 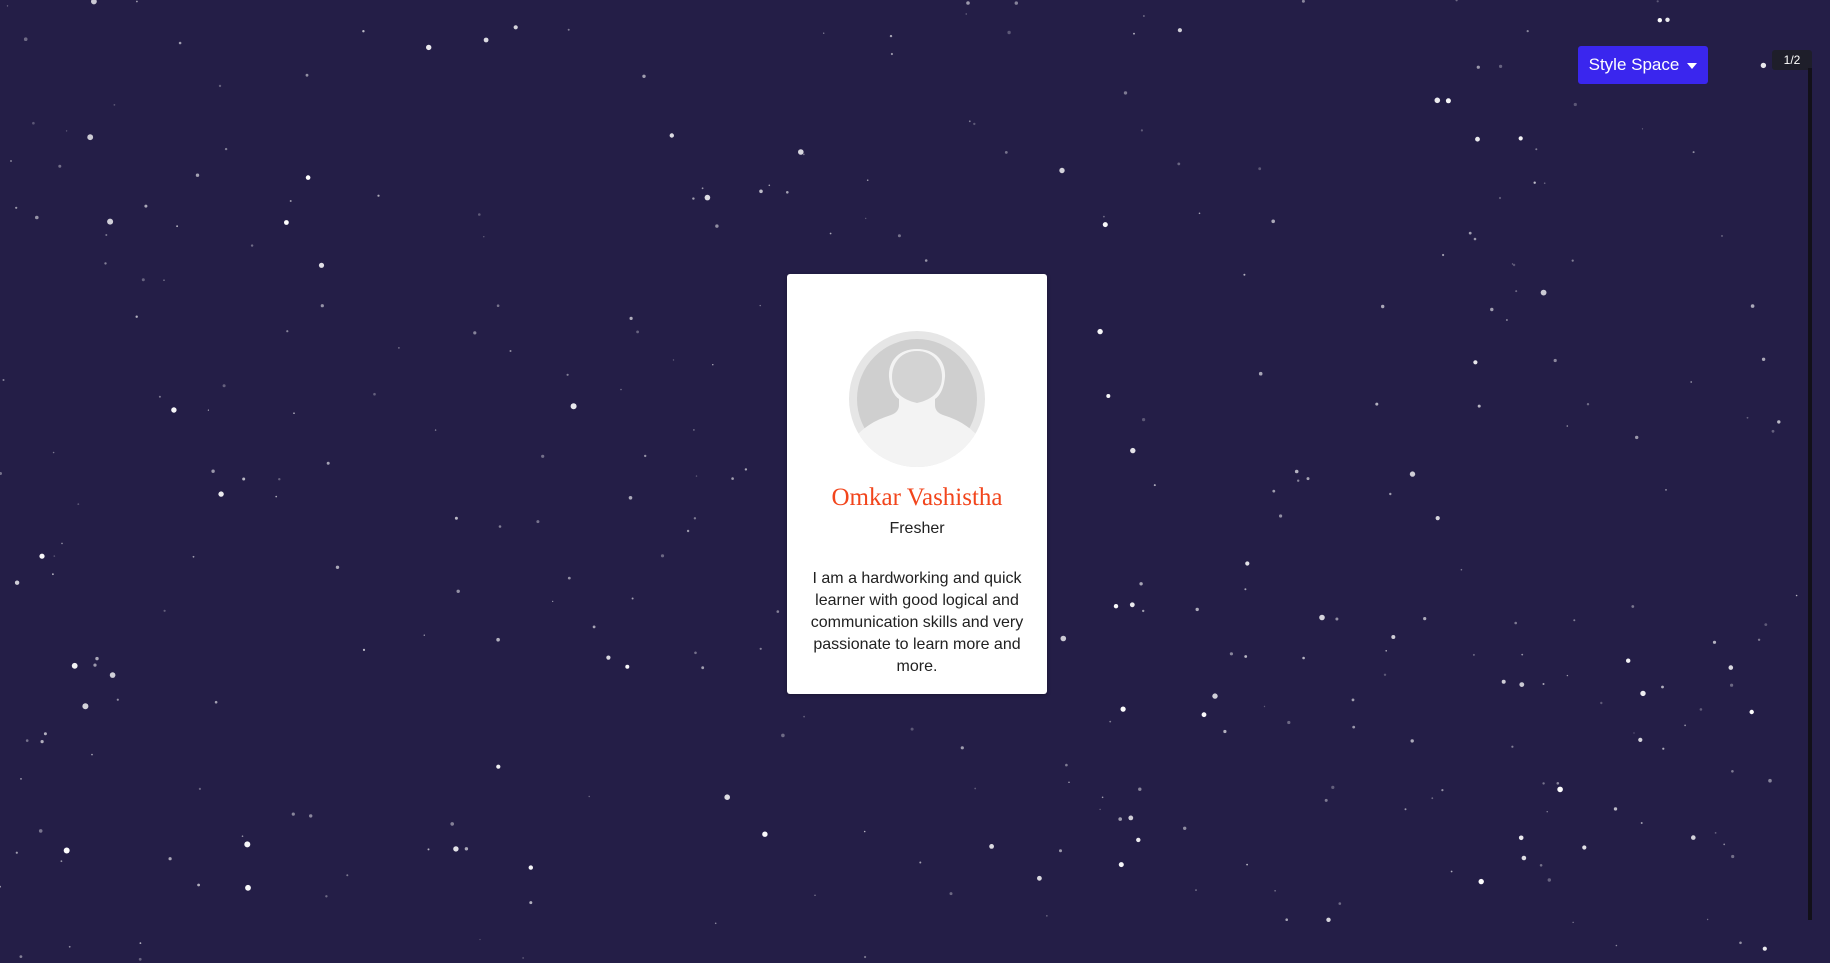 What do you see at coordinates (1643, 65) in the screenshot?
I see `style-space-dropdown-button: Style Space` at bounding box center [1643, 65].